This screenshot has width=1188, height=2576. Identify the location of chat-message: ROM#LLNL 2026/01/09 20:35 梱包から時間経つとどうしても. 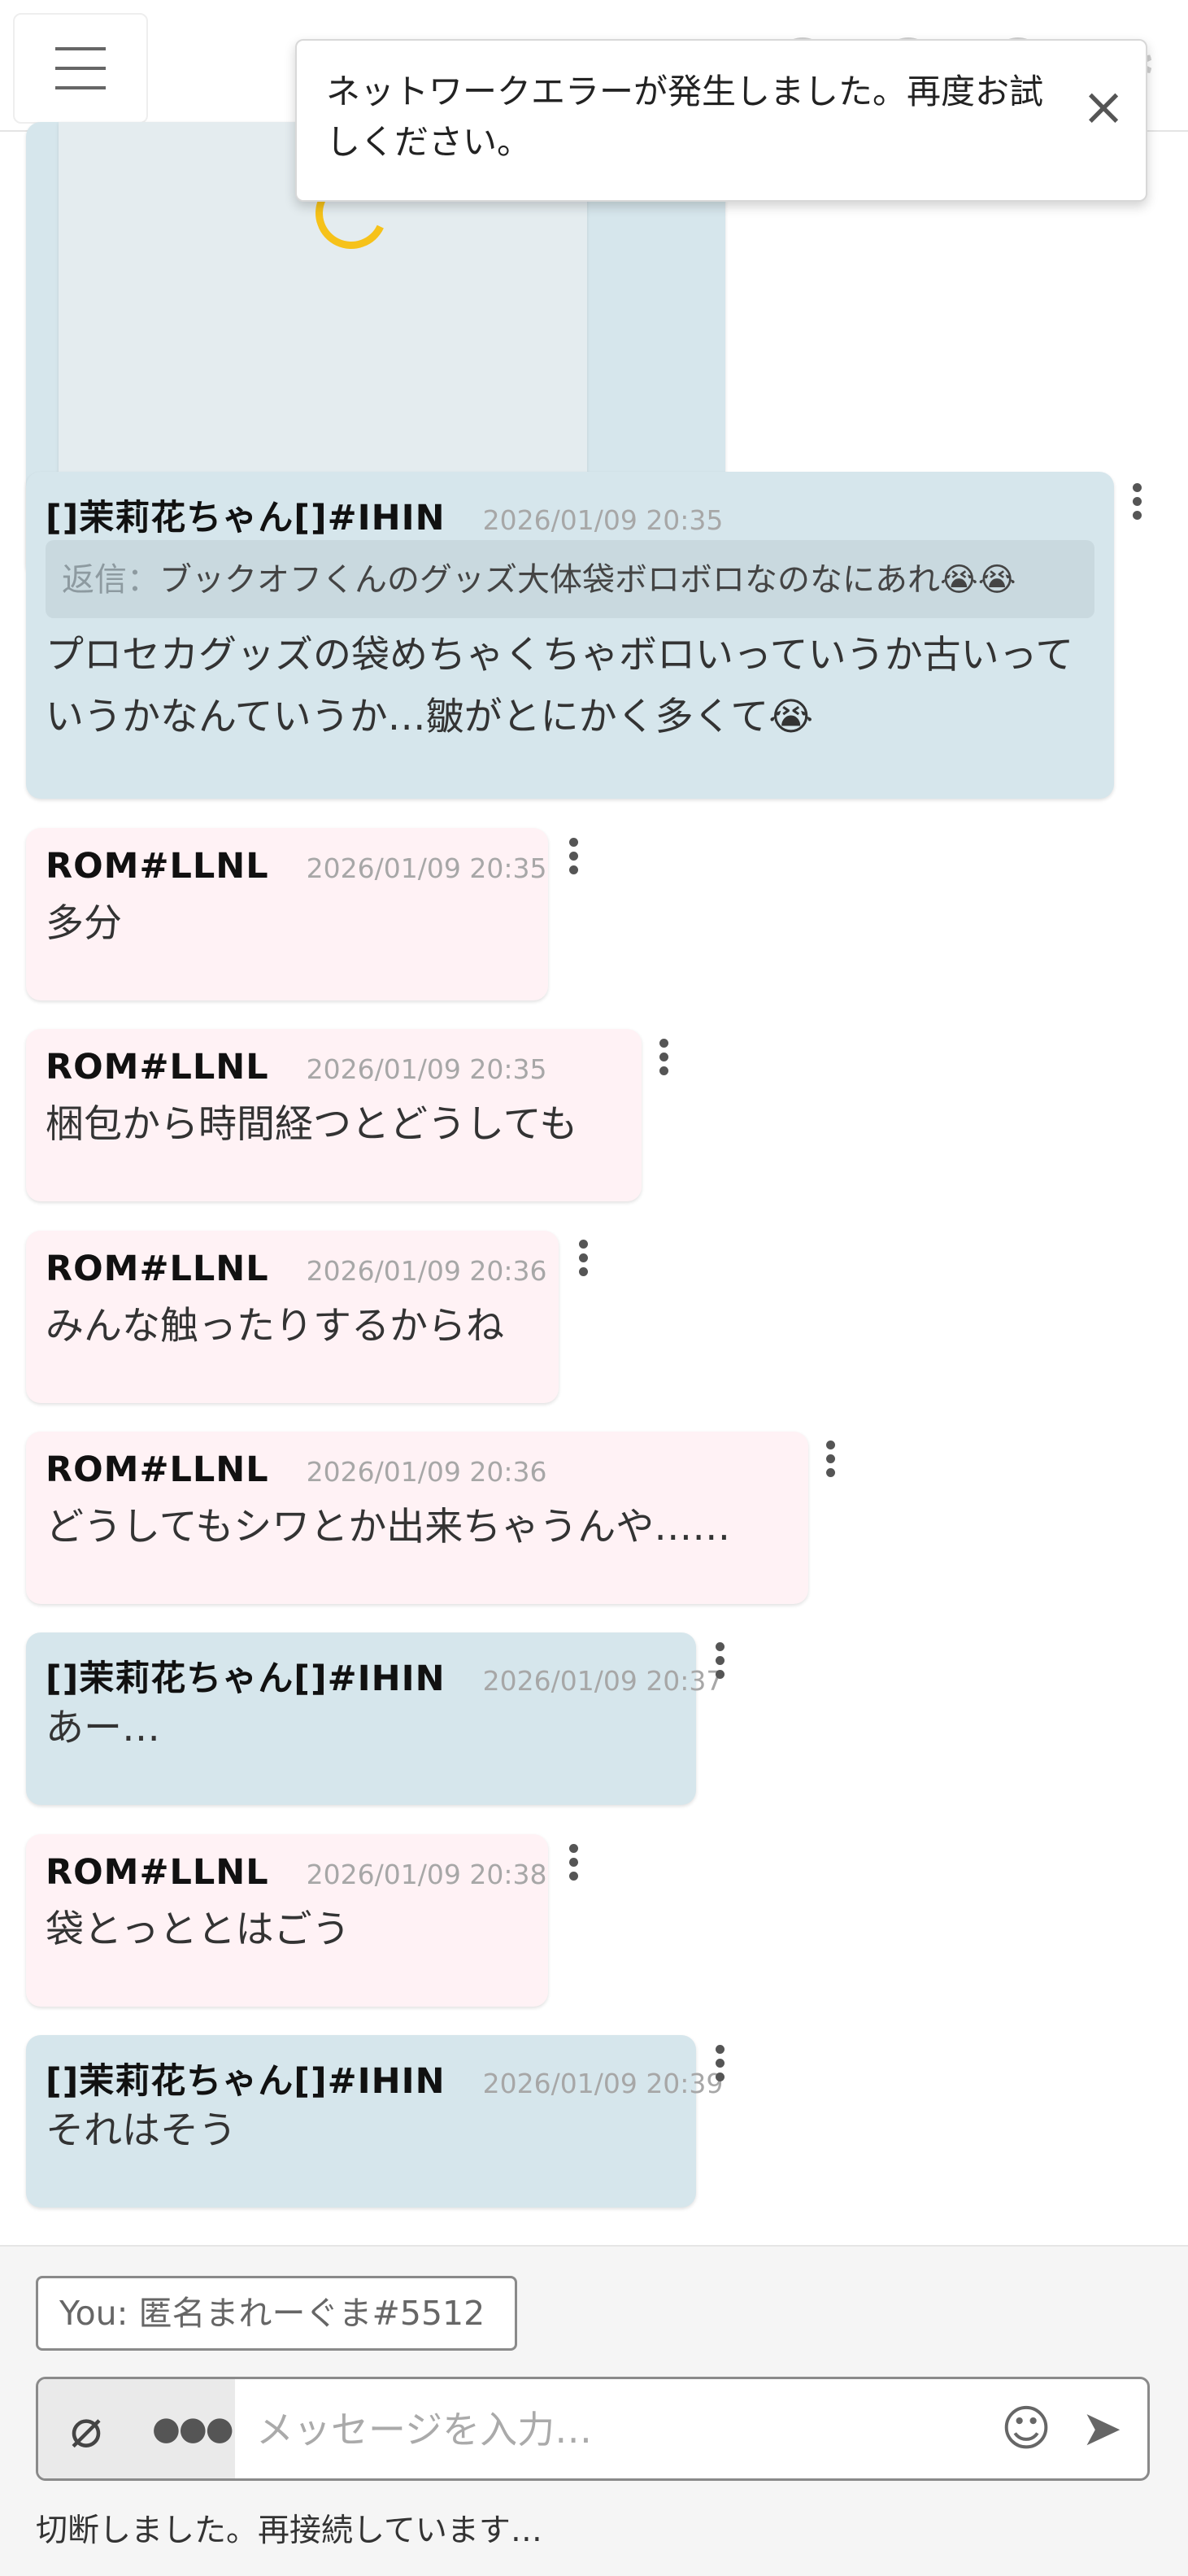
(334, 1115).